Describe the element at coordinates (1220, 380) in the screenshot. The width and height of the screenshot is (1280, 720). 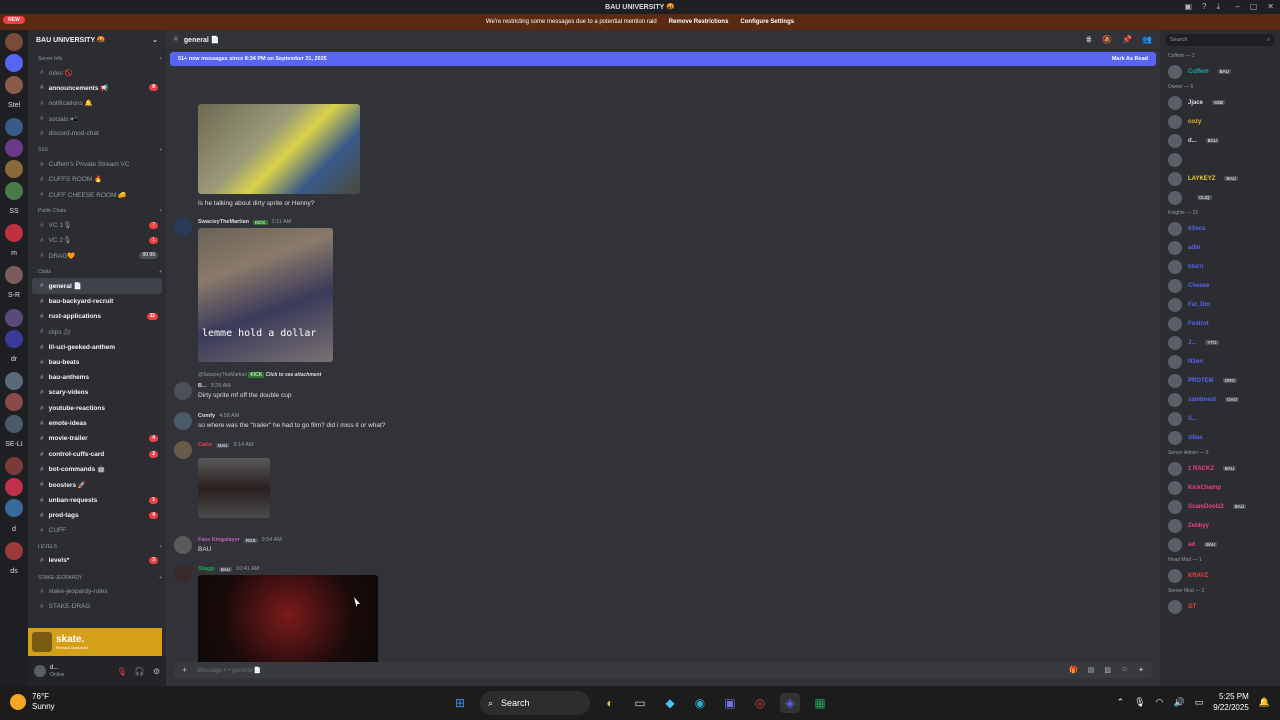
I see `member-item: PROTEM ORG` at that location.